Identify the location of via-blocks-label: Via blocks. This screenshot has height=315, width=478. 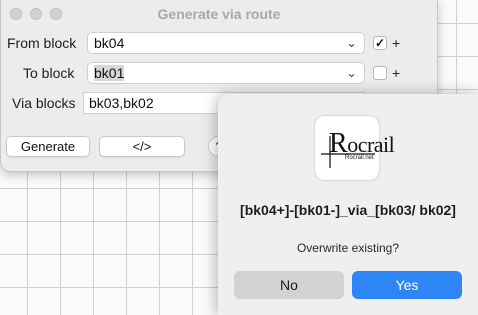
(44, 103).